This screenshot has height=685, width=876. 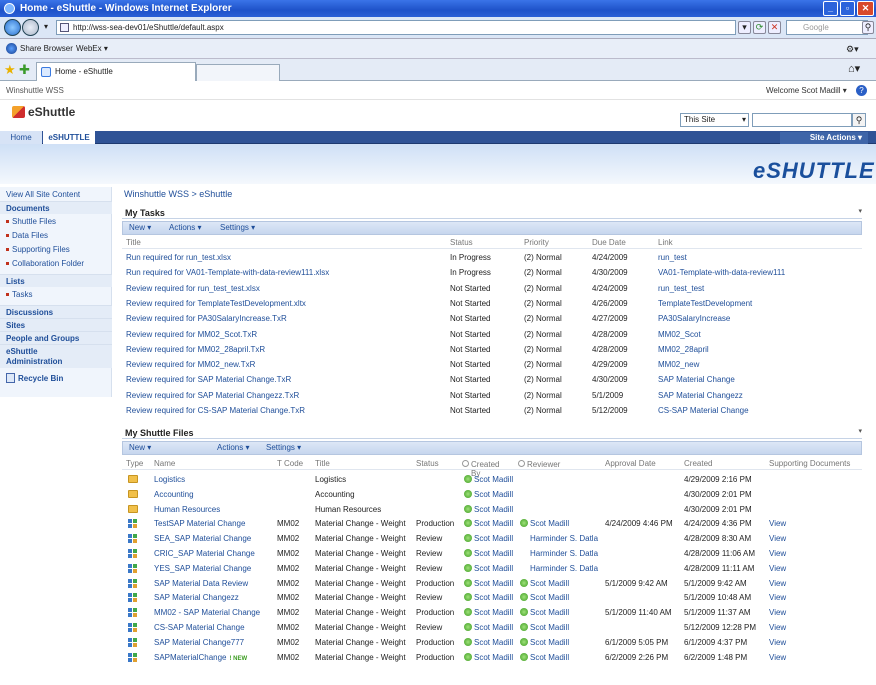 What do you see at coordinates (630, 463) in the screenshot?
I see `col-approval-date: Approval Date` at bounding box center [630, 463].